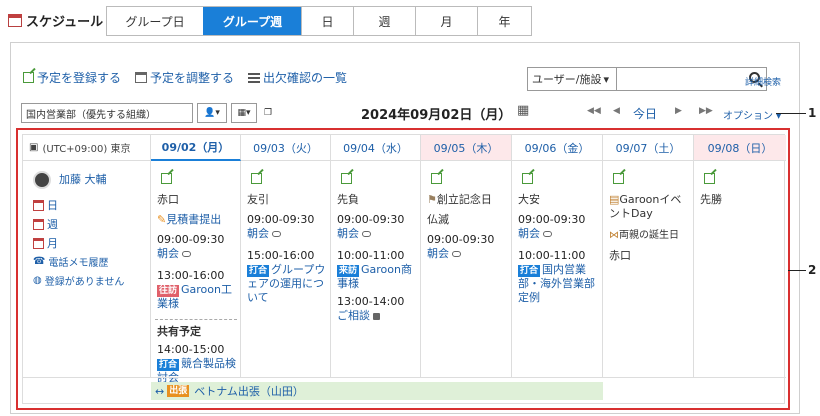 Image resolution: width=820 pixels, height=416 pixels. I want to click on rokuyo-label: 赤口, so click(168, 199).